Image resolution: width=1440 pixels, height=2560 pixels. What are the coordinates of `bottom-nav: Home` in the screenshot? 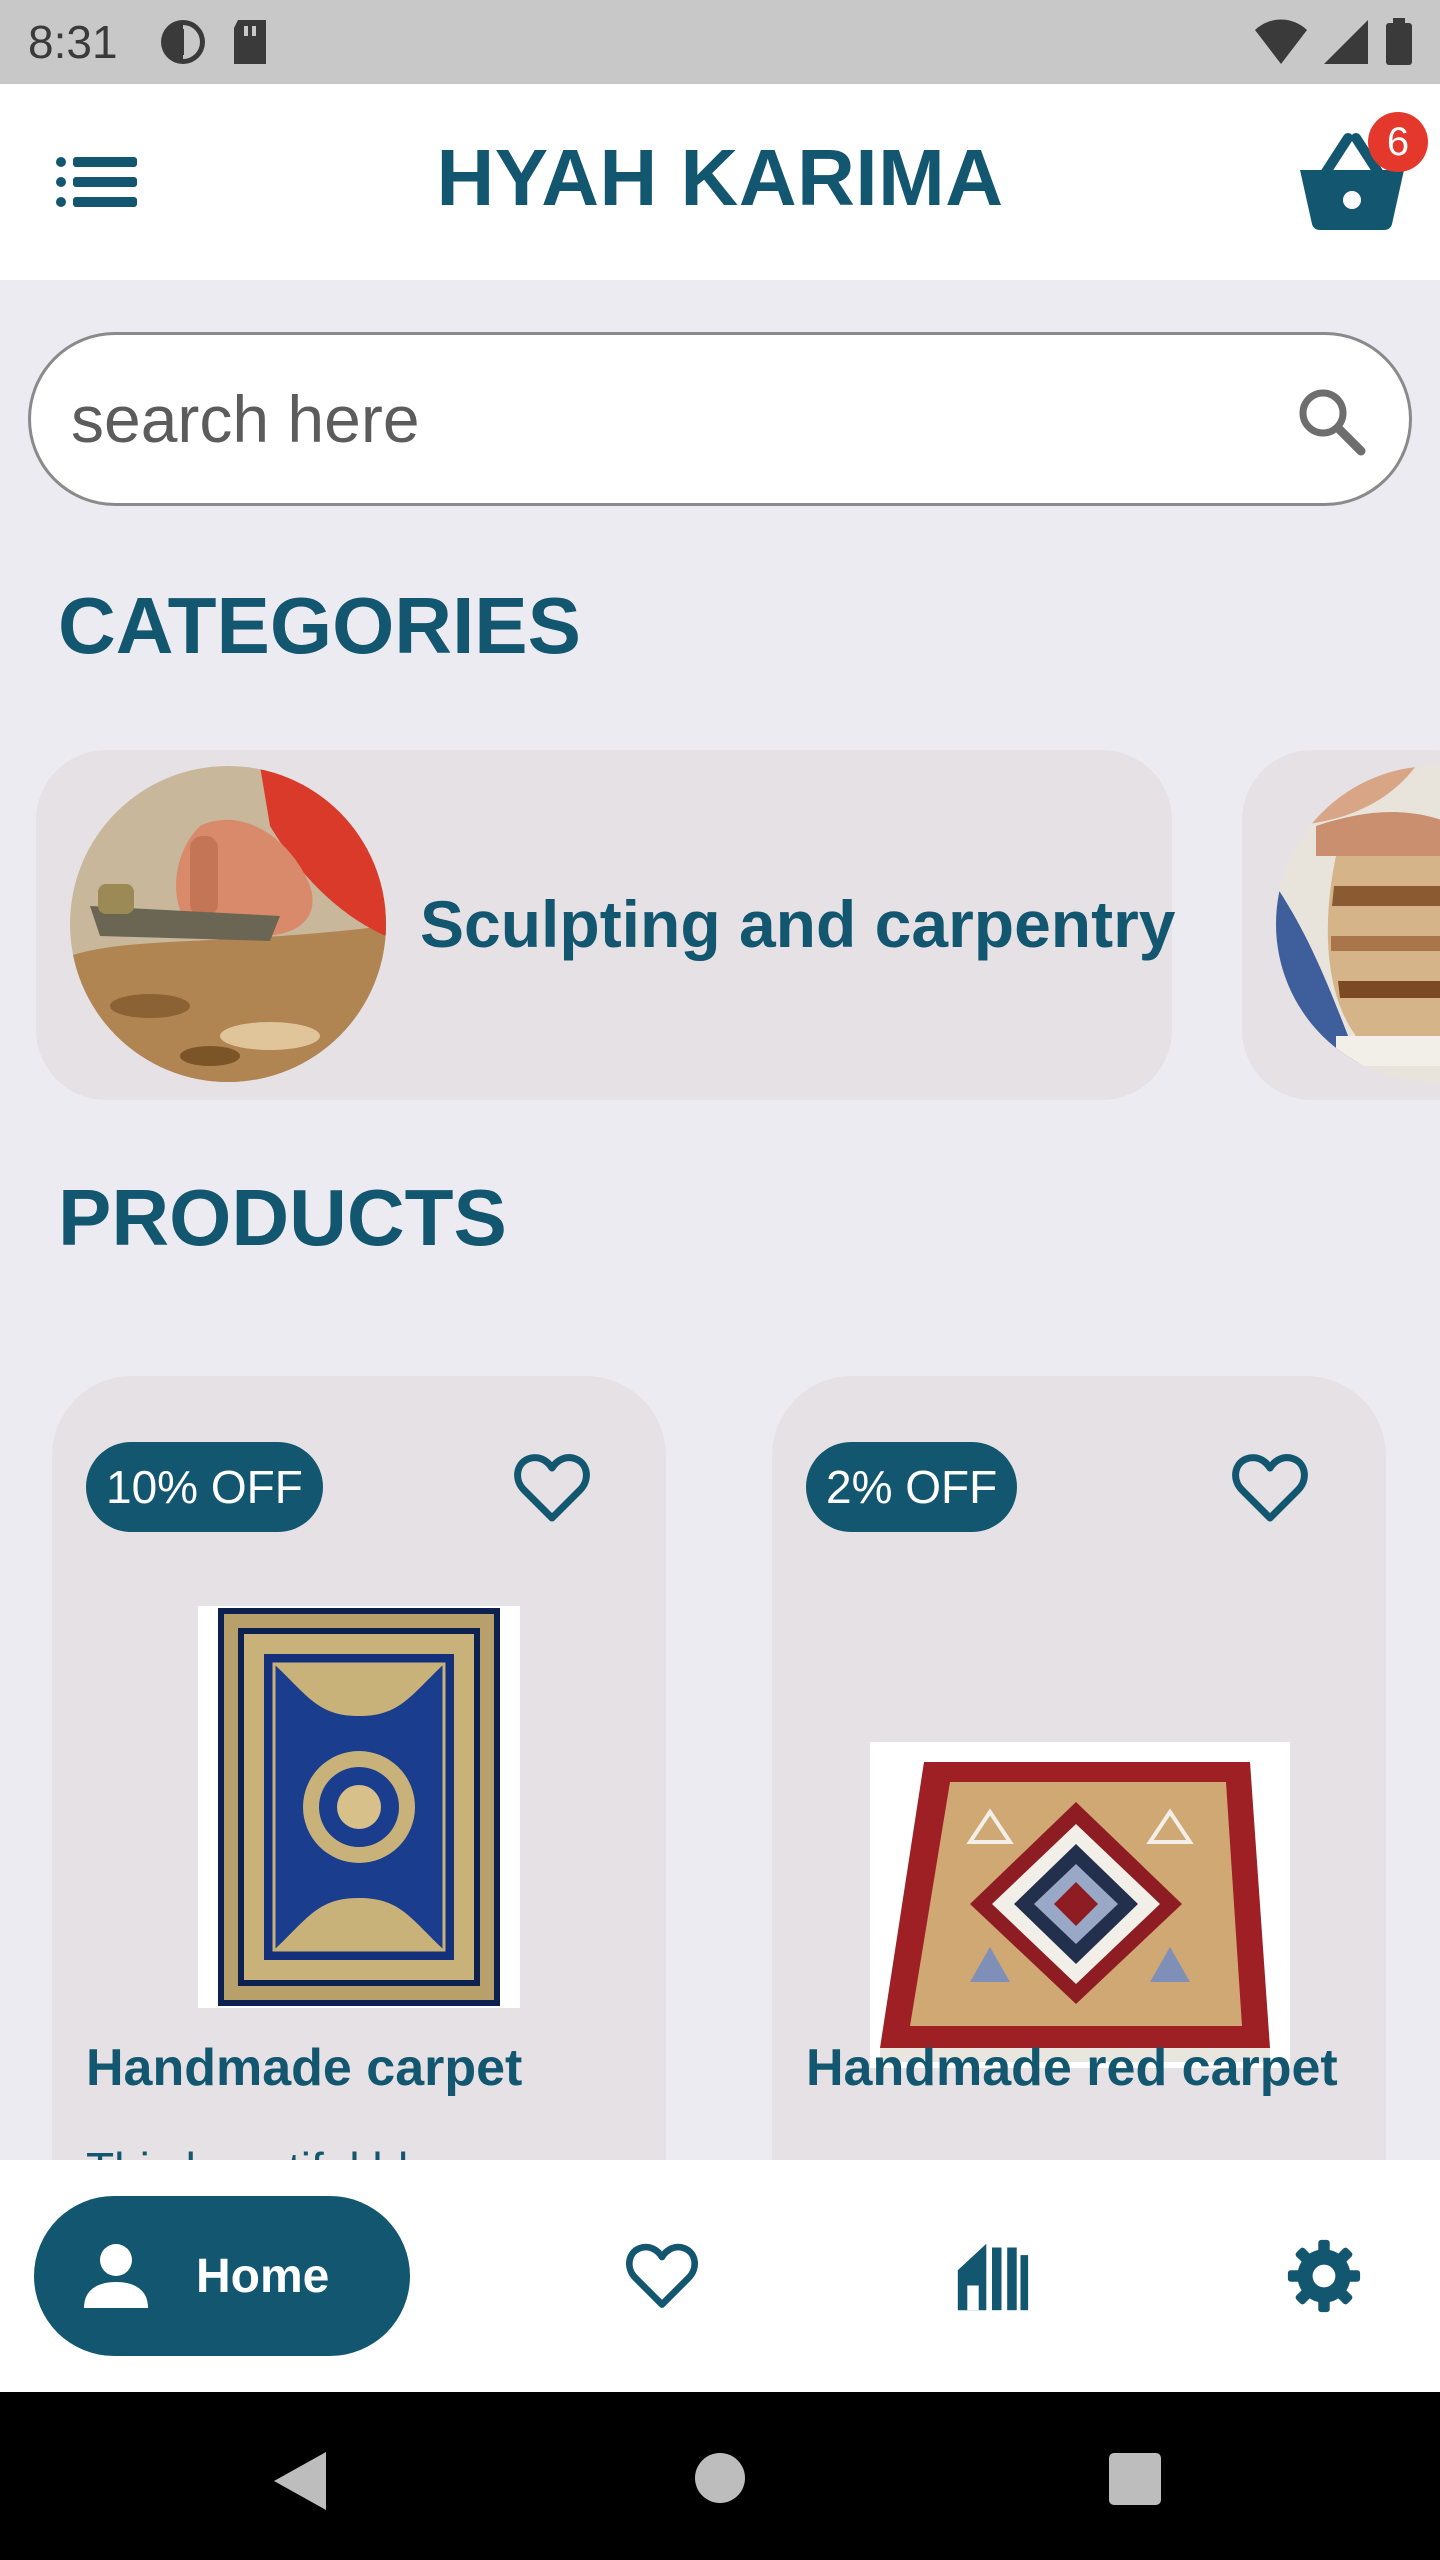 It's located at (720, 2276).